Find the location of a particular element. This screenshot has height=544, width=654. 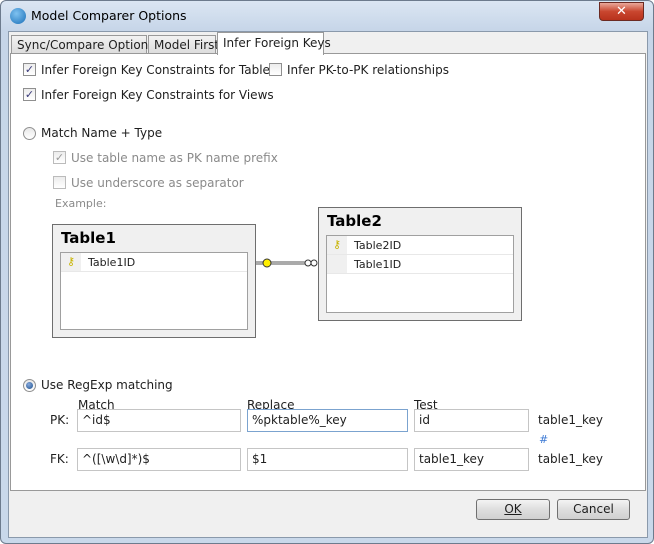

match-indicator-icon: # is located at coordinates (544, 439).